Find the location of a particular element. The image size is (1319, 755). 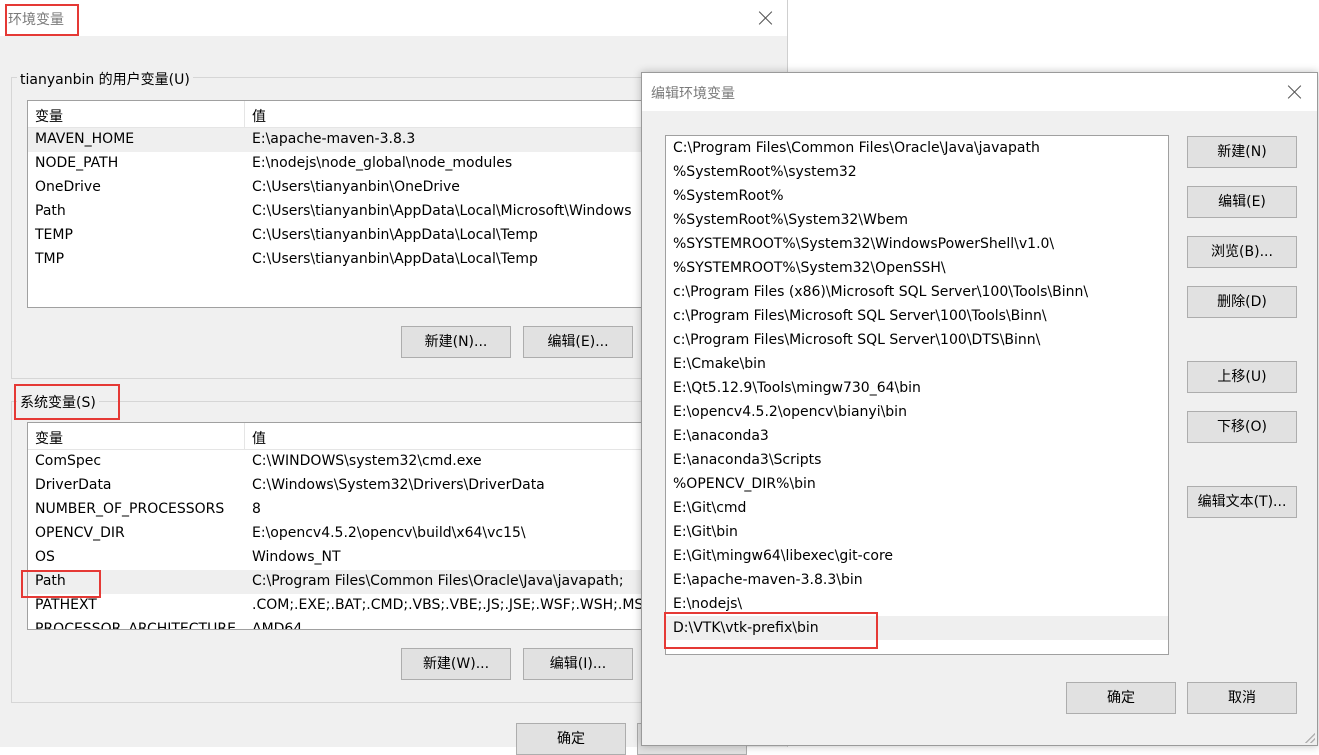

path-edit-button: 编辑(E) is located at coordinates (1242, 202).